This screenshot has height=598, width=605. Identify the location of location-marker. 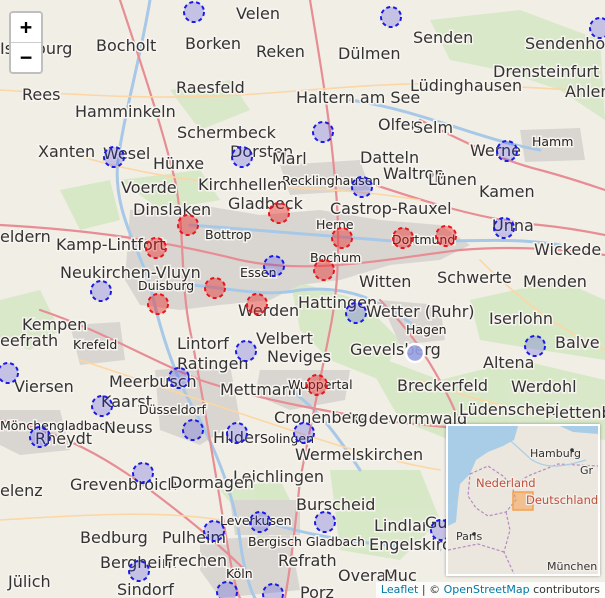
(415, 353).